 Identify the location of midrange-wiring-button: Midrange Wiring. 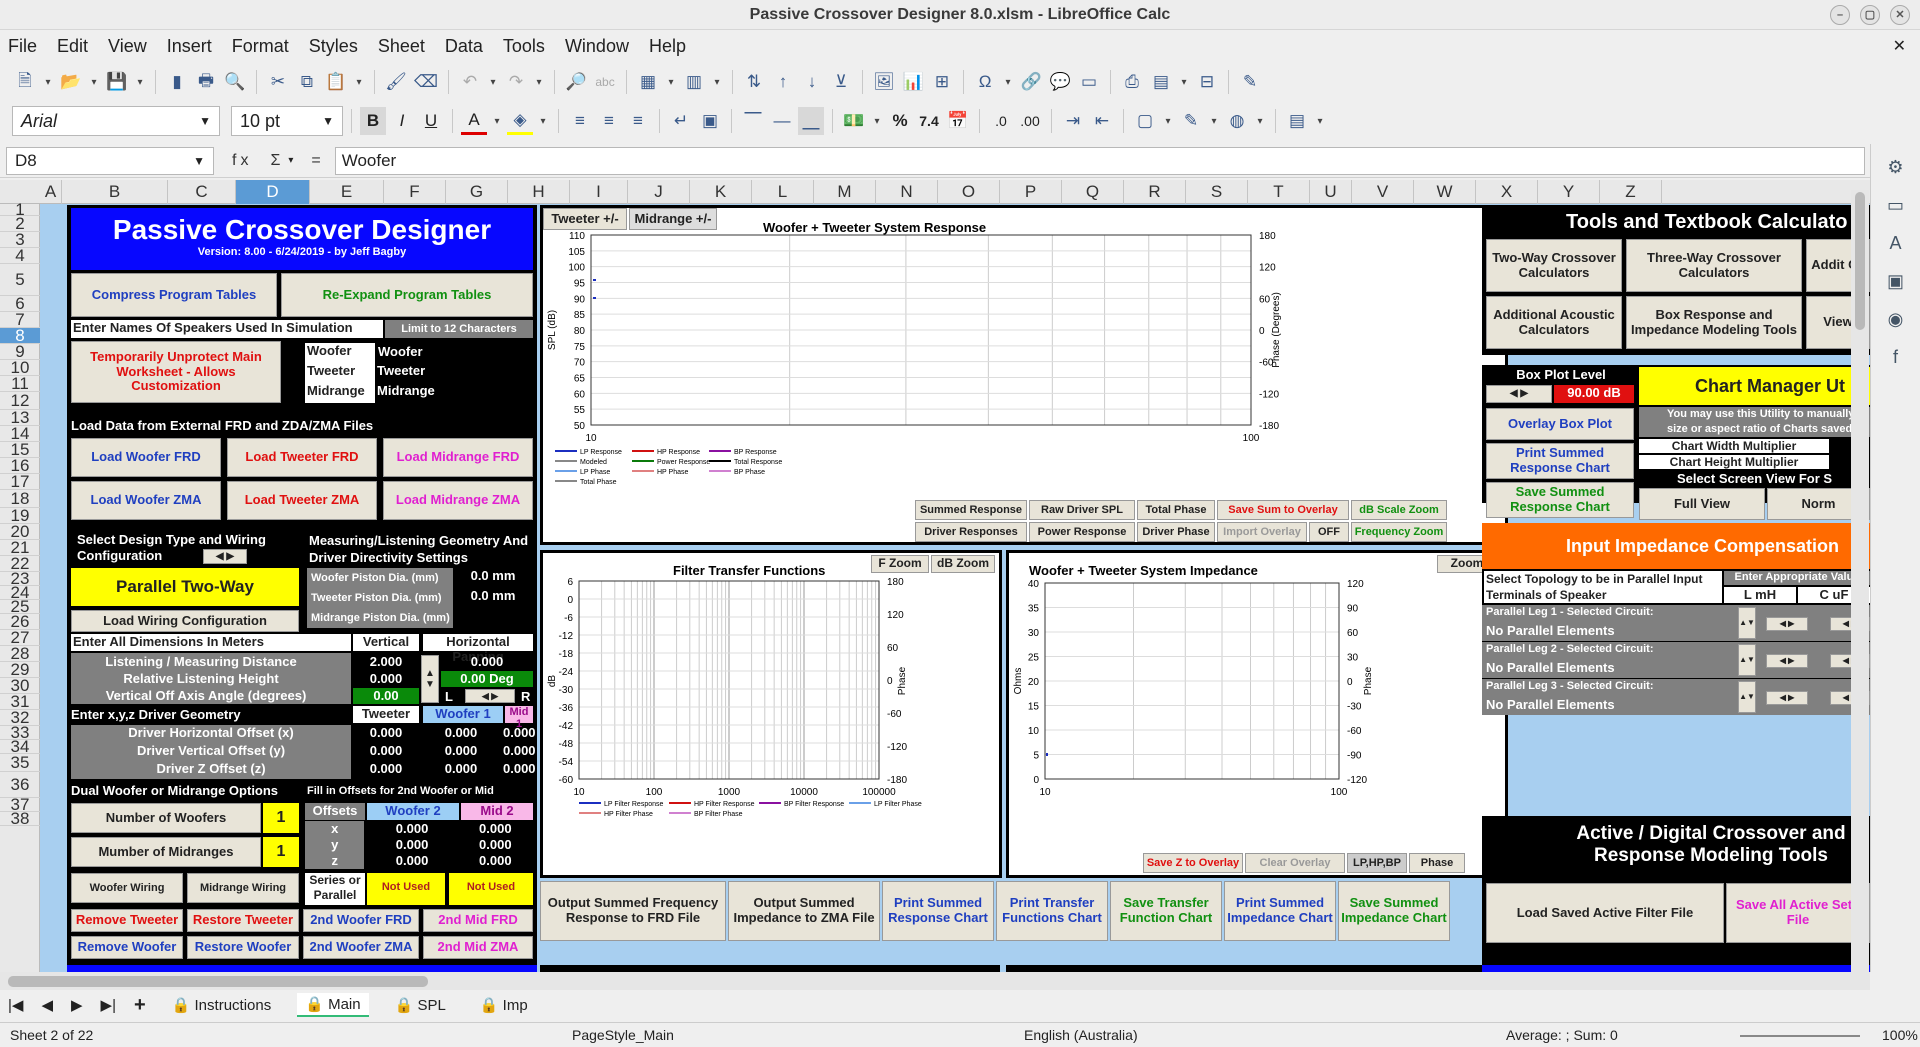
(243, 888).